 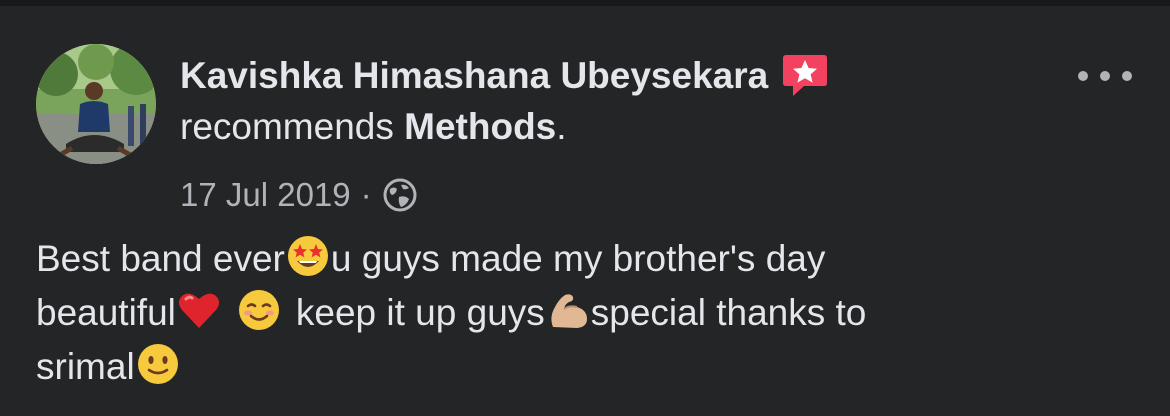 I want to click on body-text-3: beautiful, so click(x=106, y=312).